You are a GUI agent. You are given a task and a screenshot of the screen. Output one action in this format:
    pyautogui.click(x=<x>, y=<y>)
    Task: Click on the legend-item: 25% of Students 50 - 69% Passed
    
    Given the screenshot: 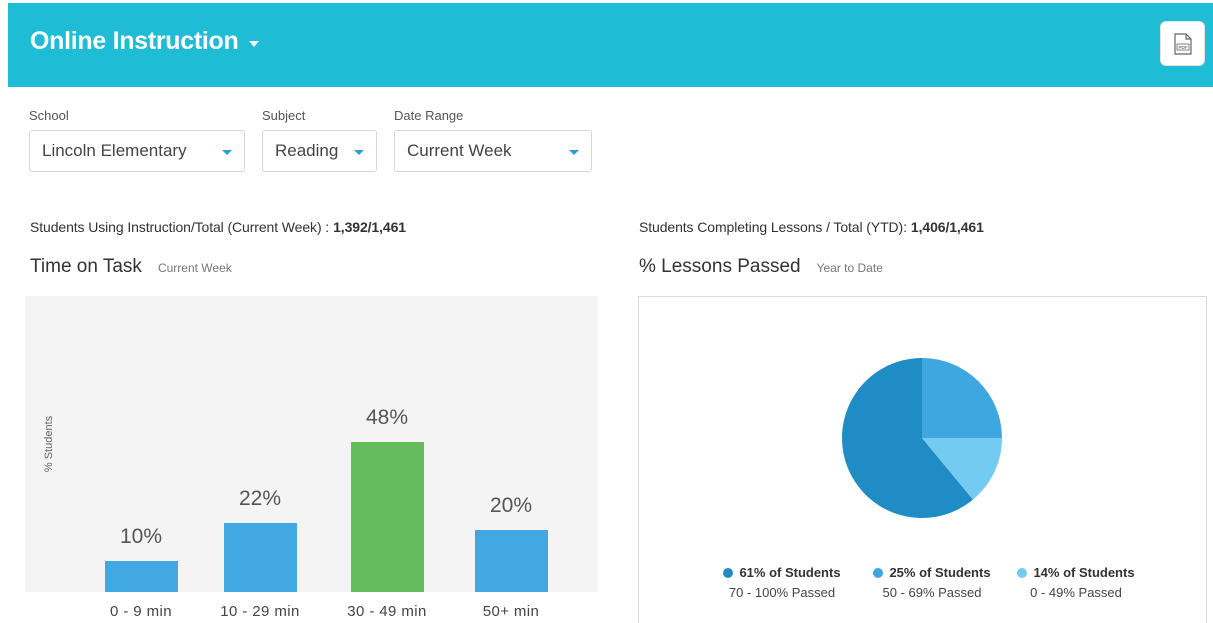 What is the action you would take?
    pyautogui.click(x=932, y=582)
    